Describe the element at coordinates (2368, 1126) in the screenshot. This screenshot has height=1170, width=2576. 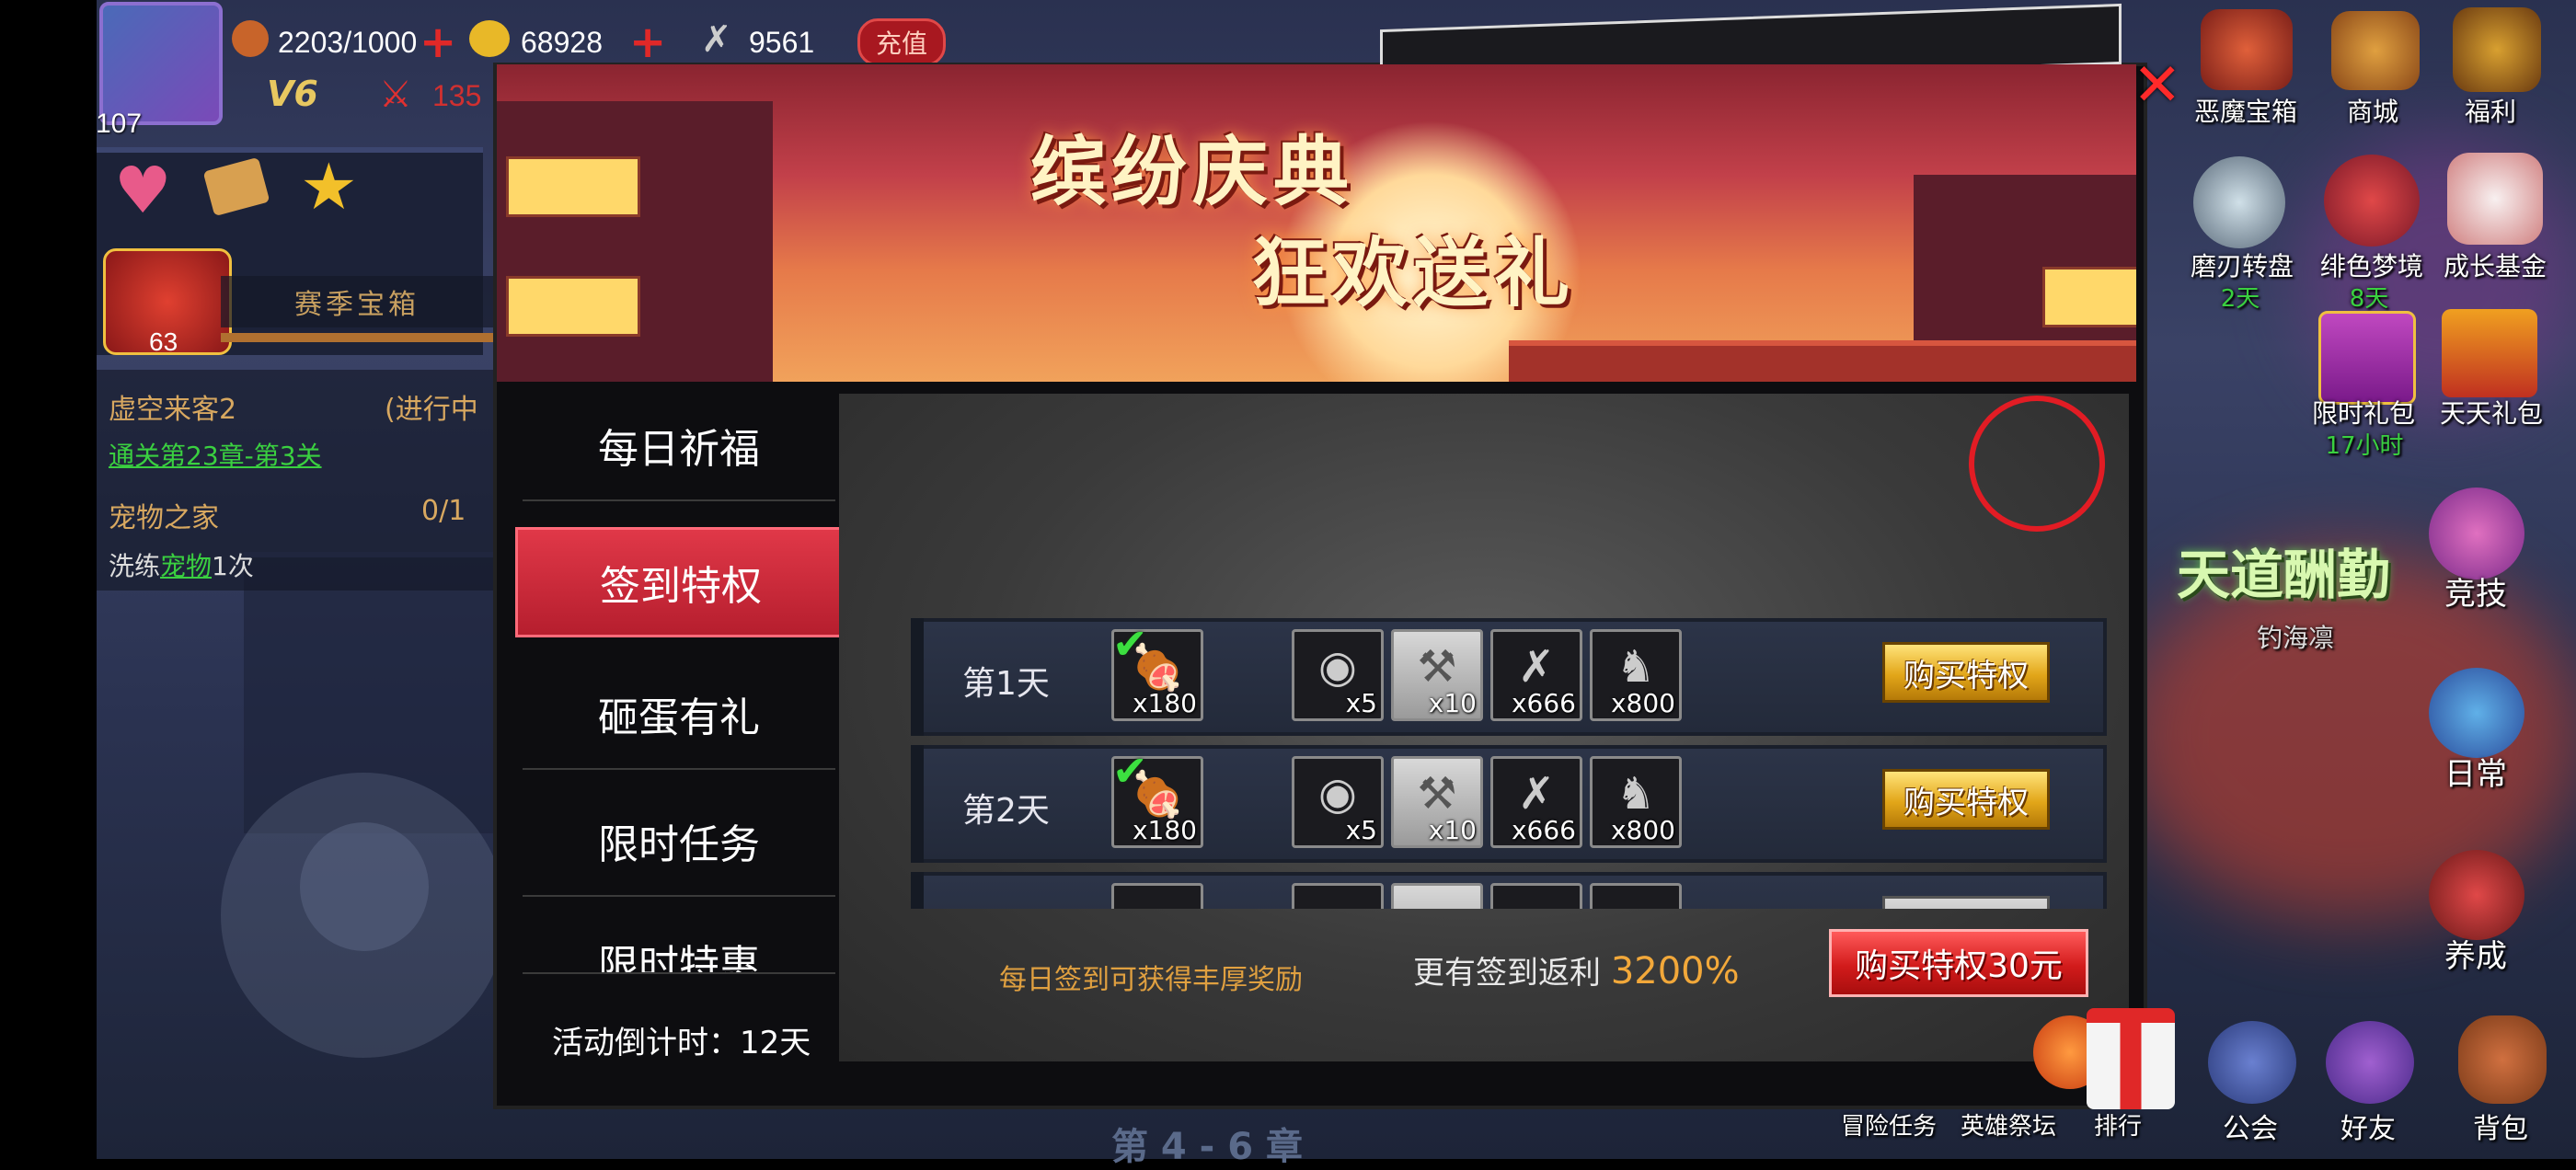
I see `bottom-friends-label: 好友` at that location.